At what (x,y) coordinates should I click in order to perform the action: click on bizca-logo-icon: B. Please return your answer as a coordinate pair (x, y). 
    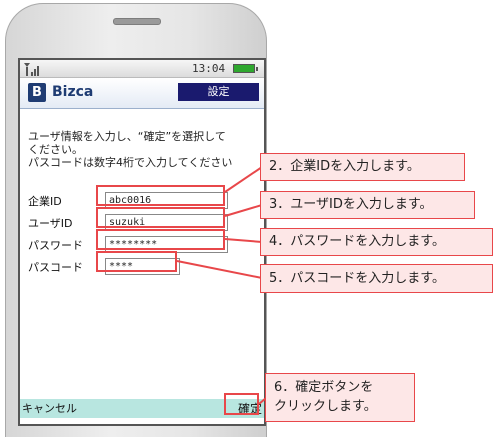
    Looking at the image, I should click on (37, 92).